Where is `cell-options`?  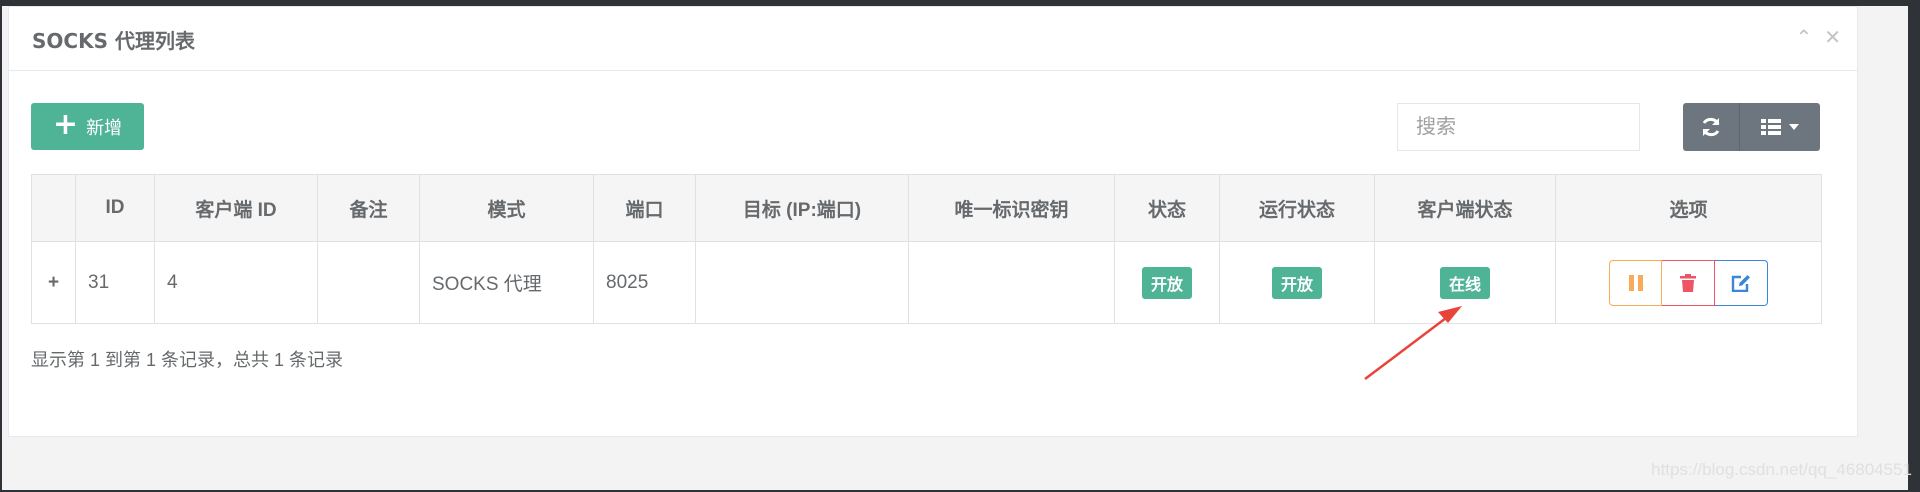
cell-options is located at coordinates (1688, 282).